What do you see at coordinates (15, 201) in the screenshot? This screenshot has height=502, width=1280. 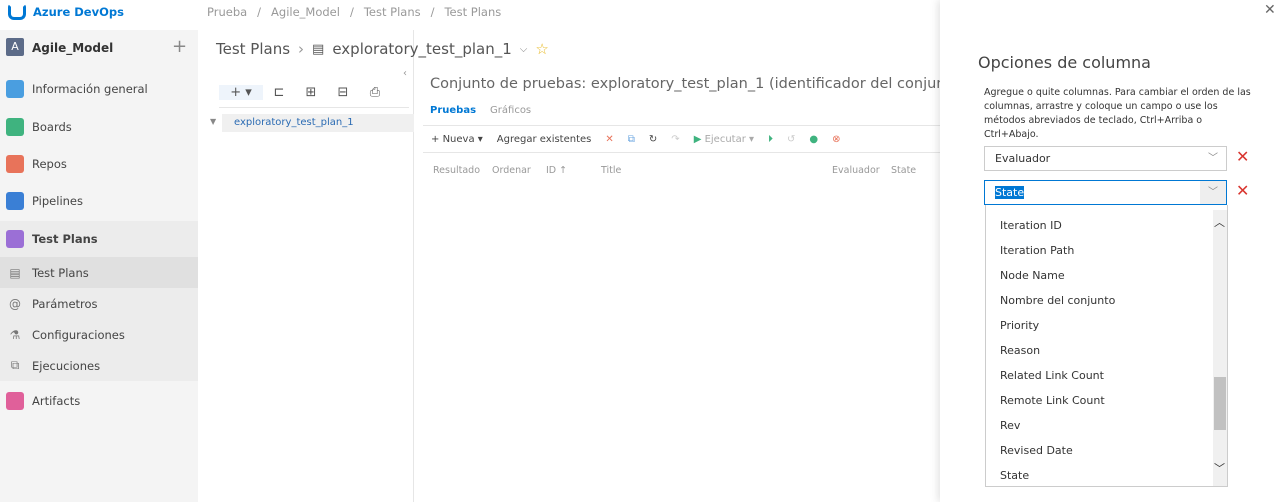 I see `pipelines-icon` at bounding box center [15, 201].